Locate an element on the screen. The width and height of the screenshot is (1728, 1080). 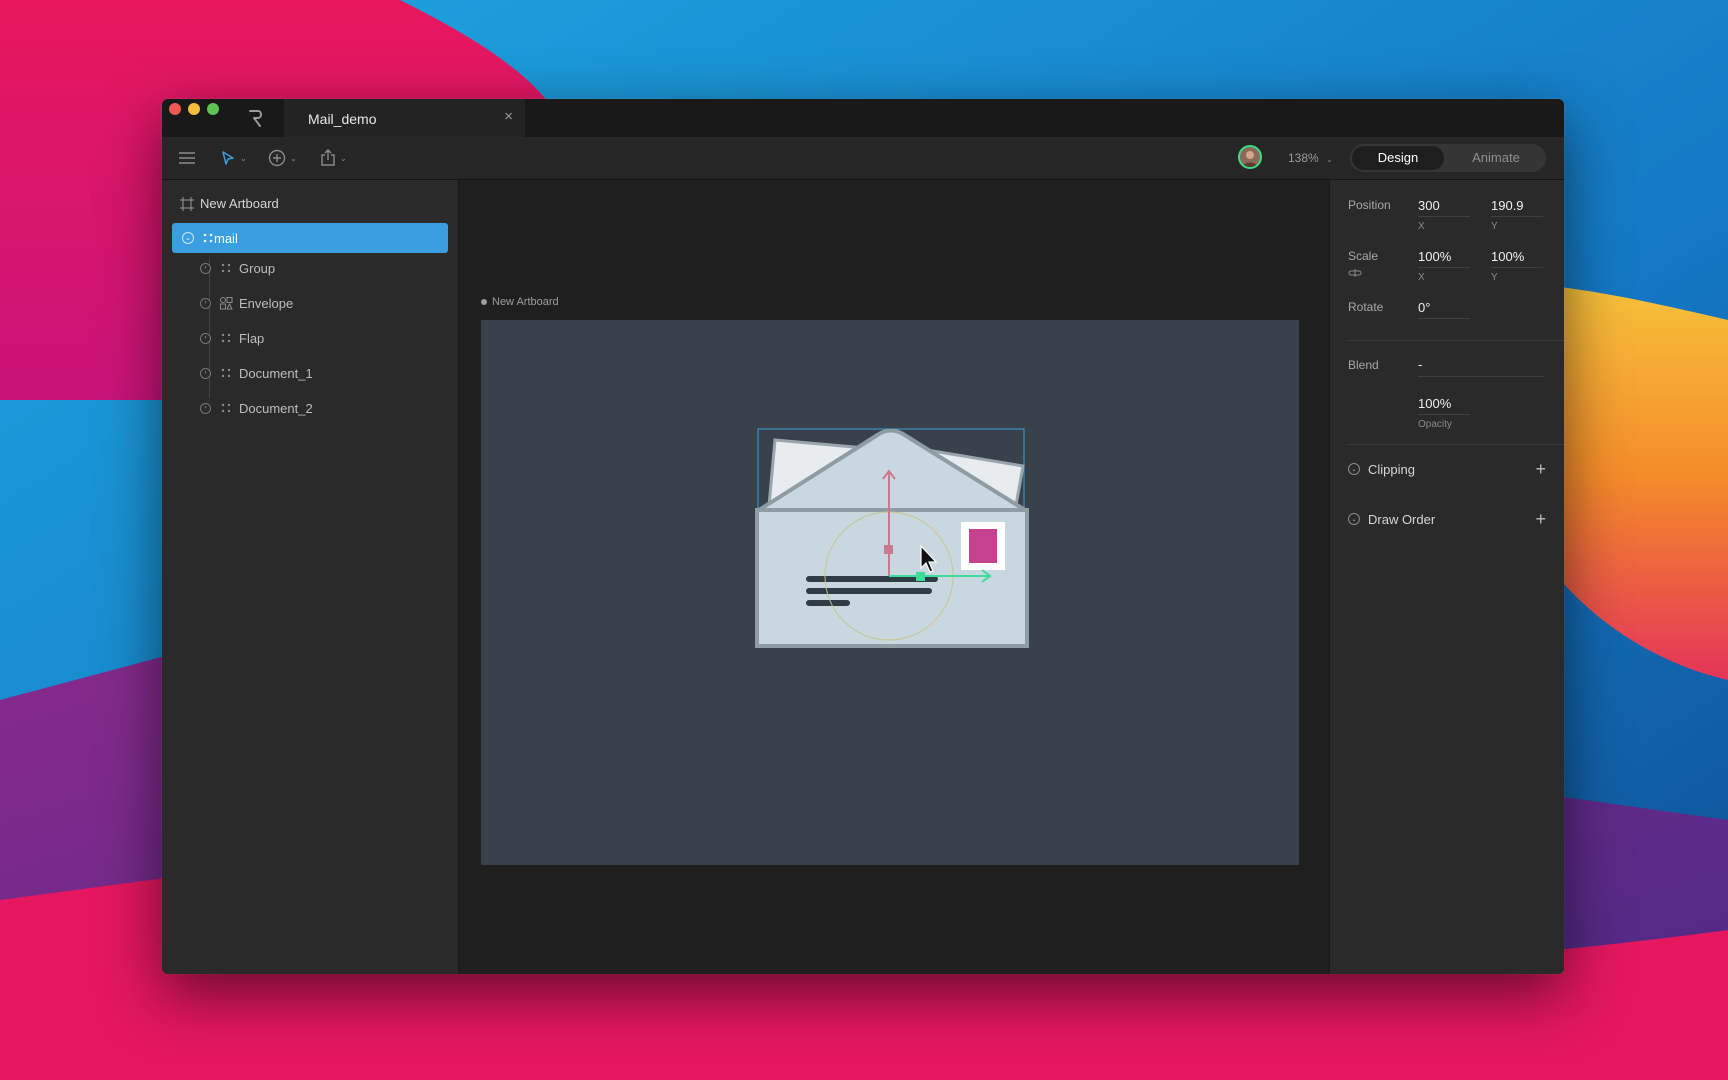
tab-close-icon: × is located at coordinates (508, 116).